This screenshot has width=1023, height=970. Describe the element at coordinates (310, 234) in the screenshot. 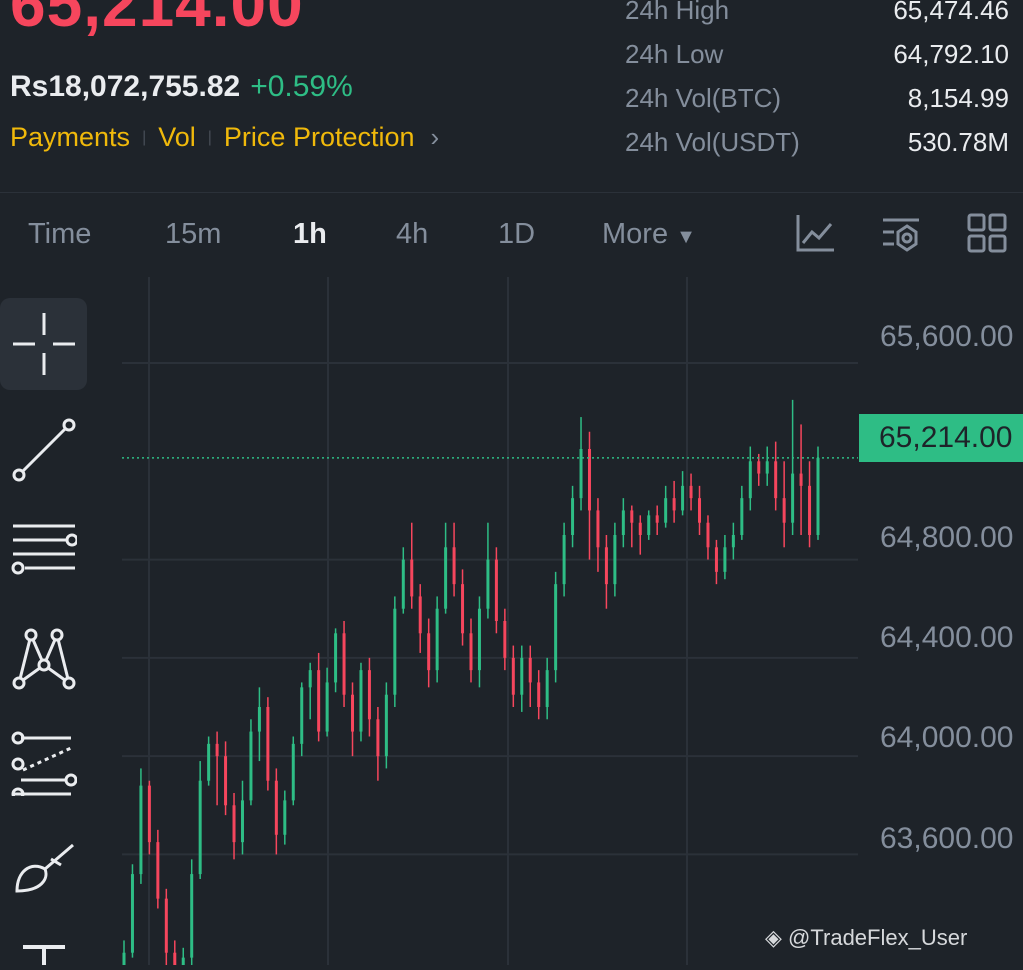

I see `tab-1h: 1h` at that location.